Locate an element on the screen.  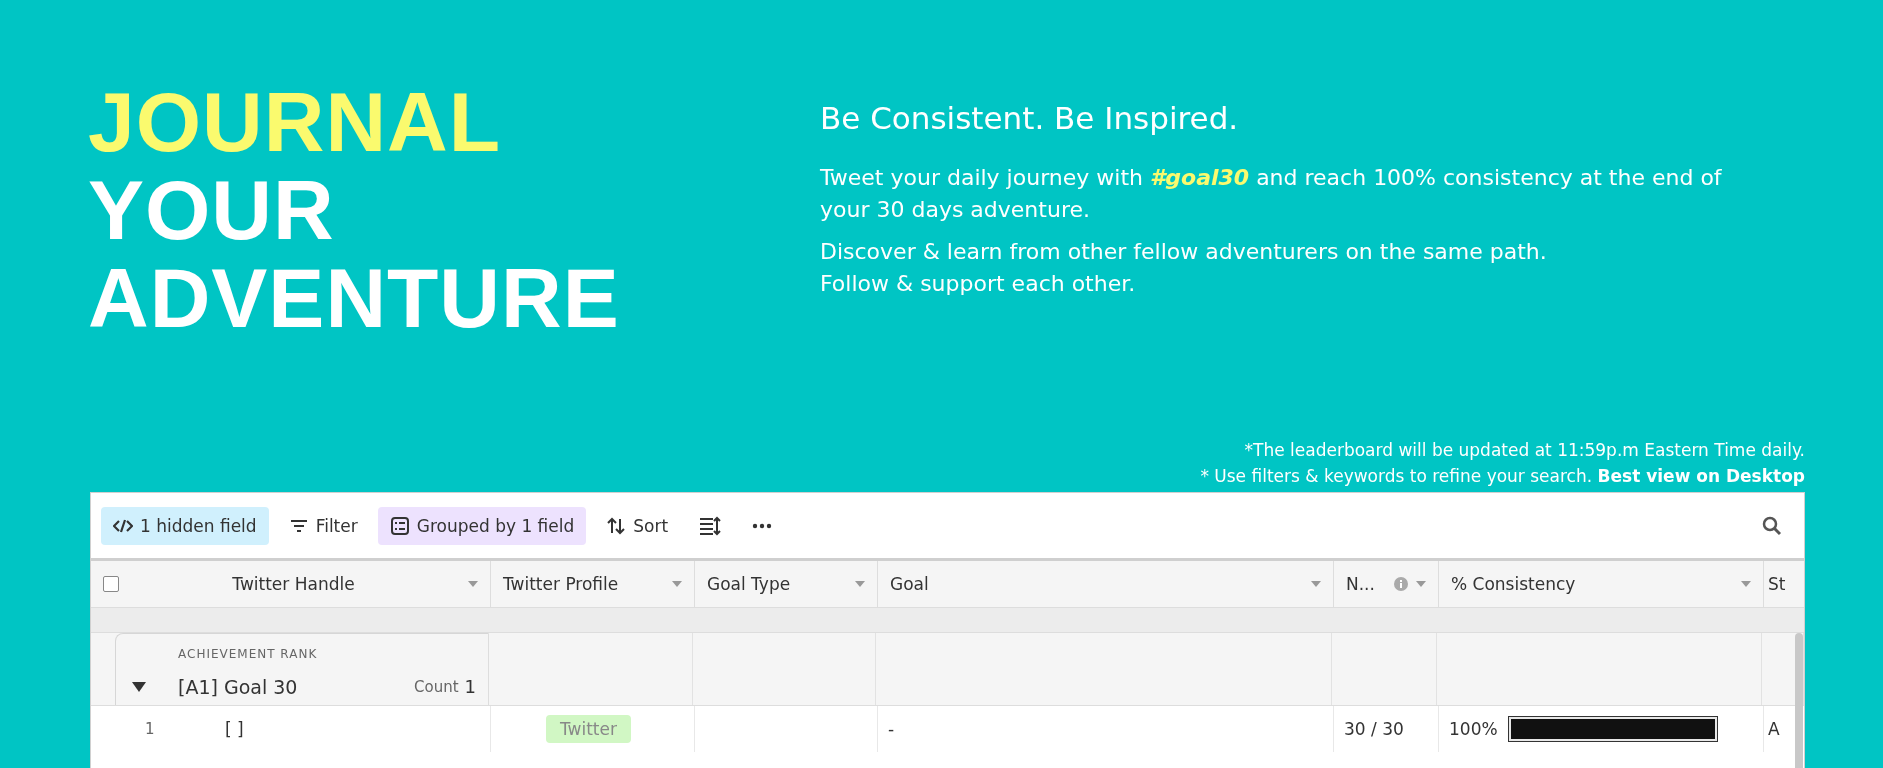
hero-title: JOURNAL is located at coordinates (294, 122).